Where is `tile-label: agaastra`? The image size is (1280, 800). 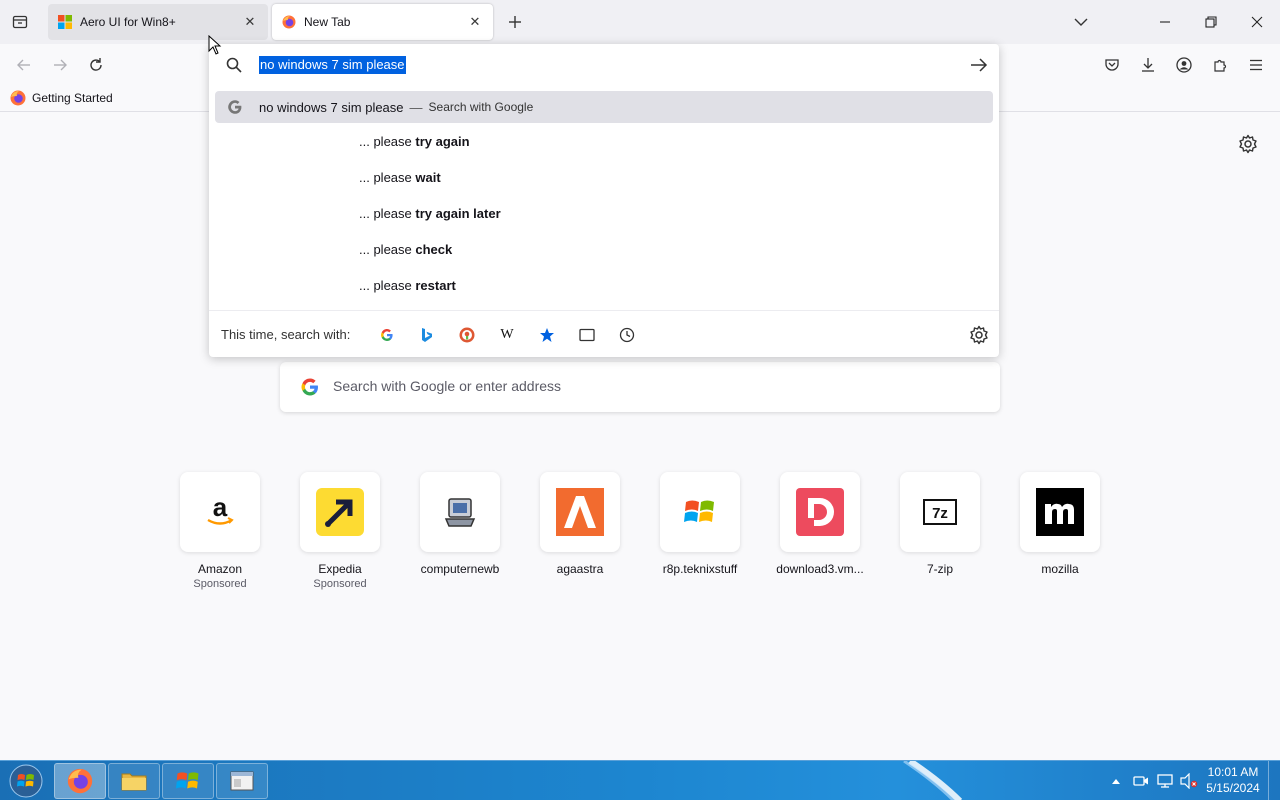
tile-label: agaastra is located at coordinates (580, 569).